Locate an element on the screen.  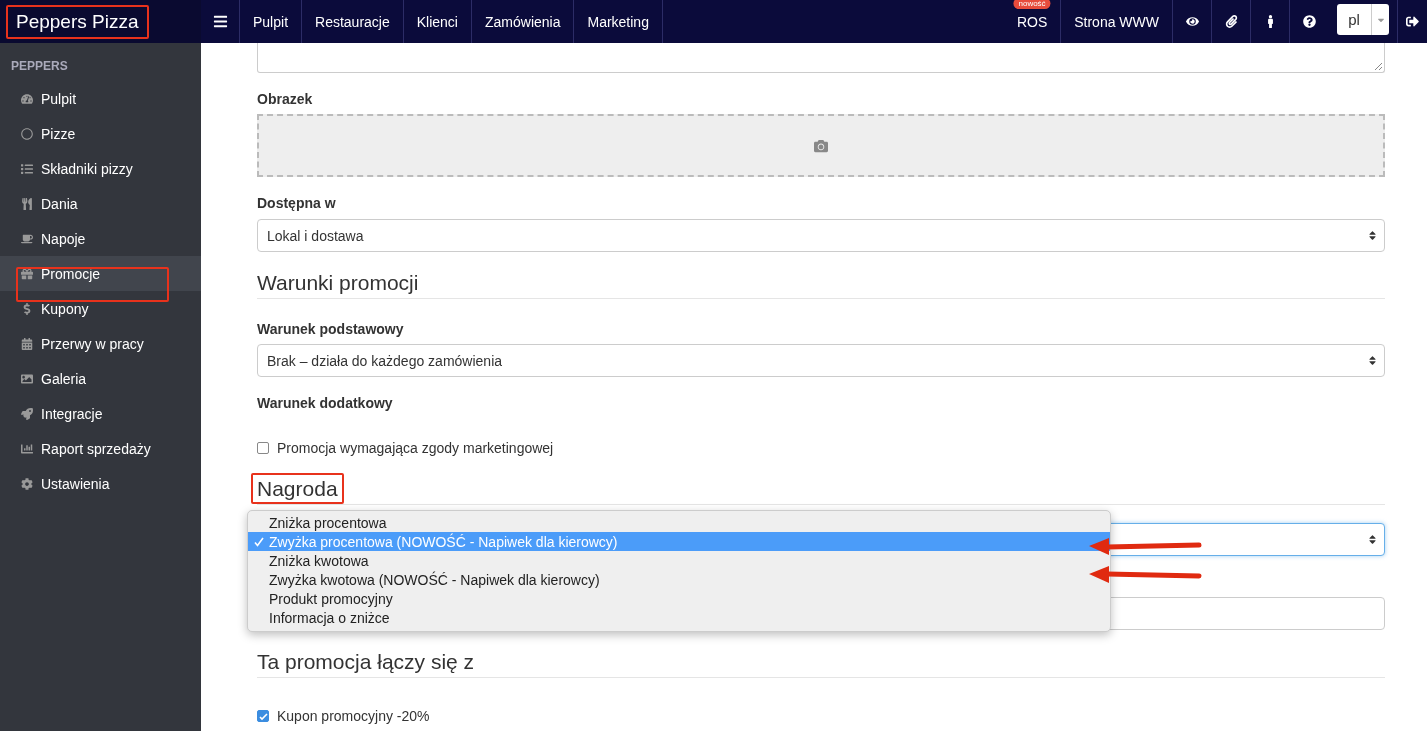
field-label: Warunek podstawowy is located at coordinates (331, 329).